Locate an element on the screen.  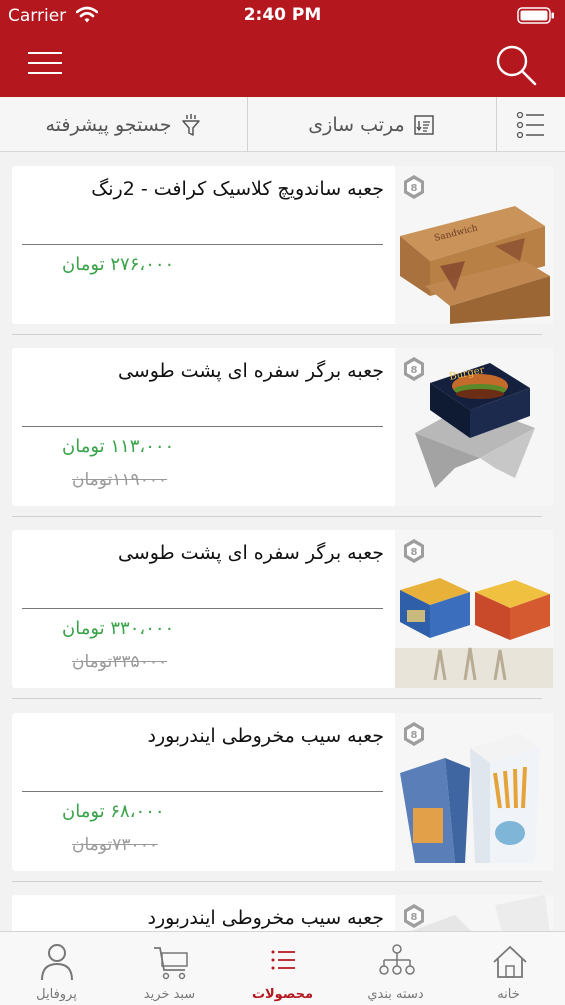
filter-bar: جستجو پیشرفته مرتب سازی is located at coordinates (282, 124).